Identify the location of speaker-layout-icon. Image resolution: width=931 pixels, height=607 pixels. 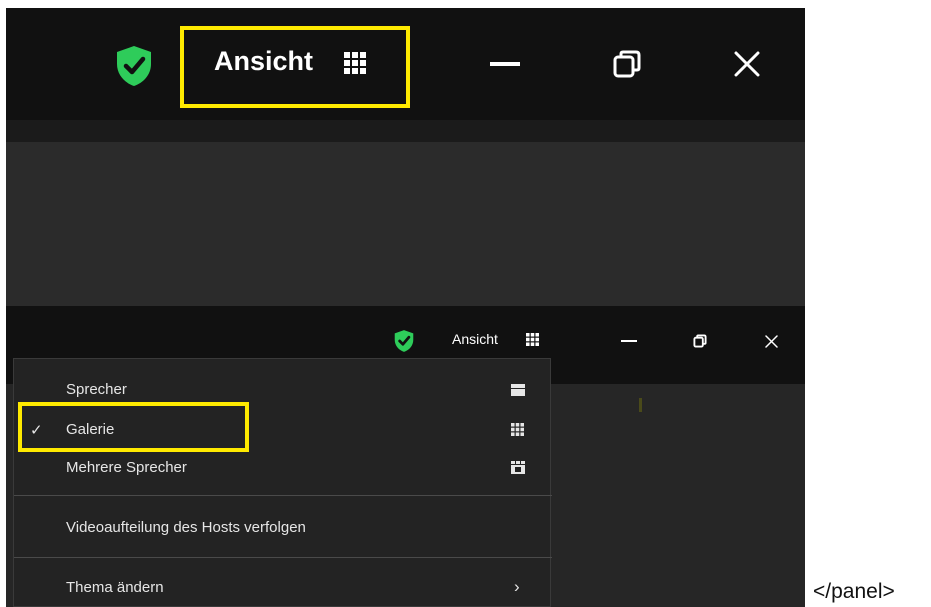
(518, 391).